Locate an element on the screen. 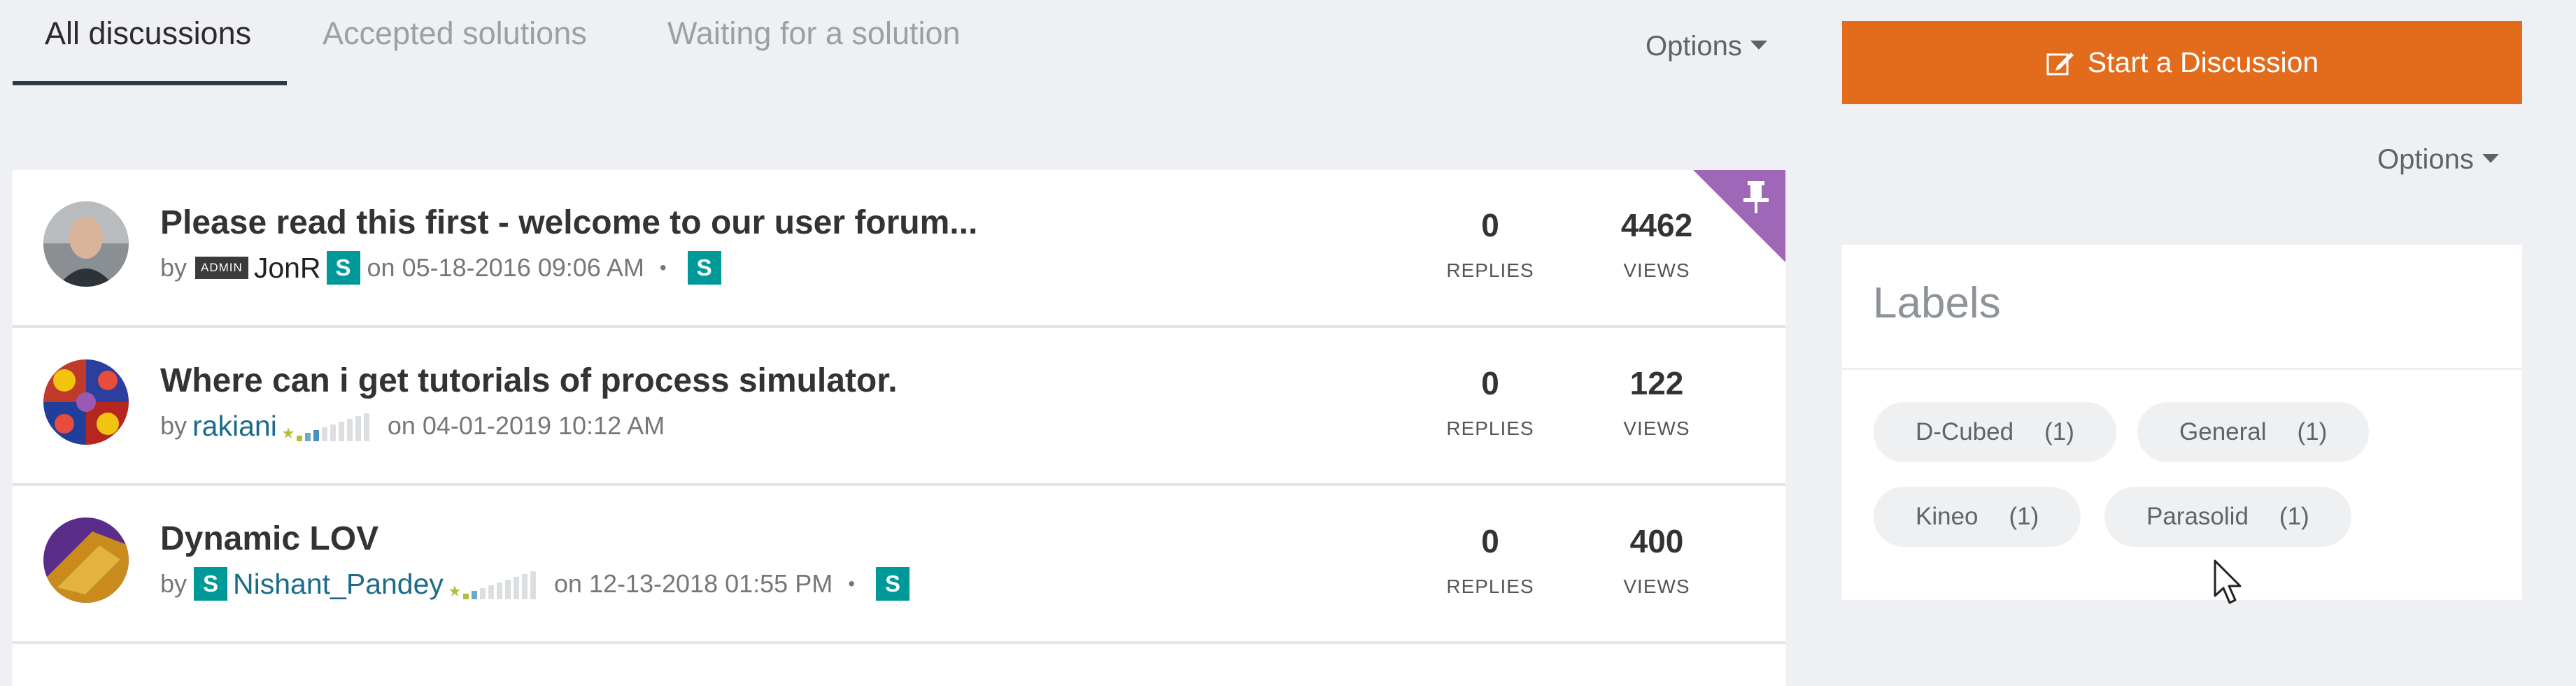 This screenshot has height=686, width=2576. divider is located at coordinates (2182, 369).